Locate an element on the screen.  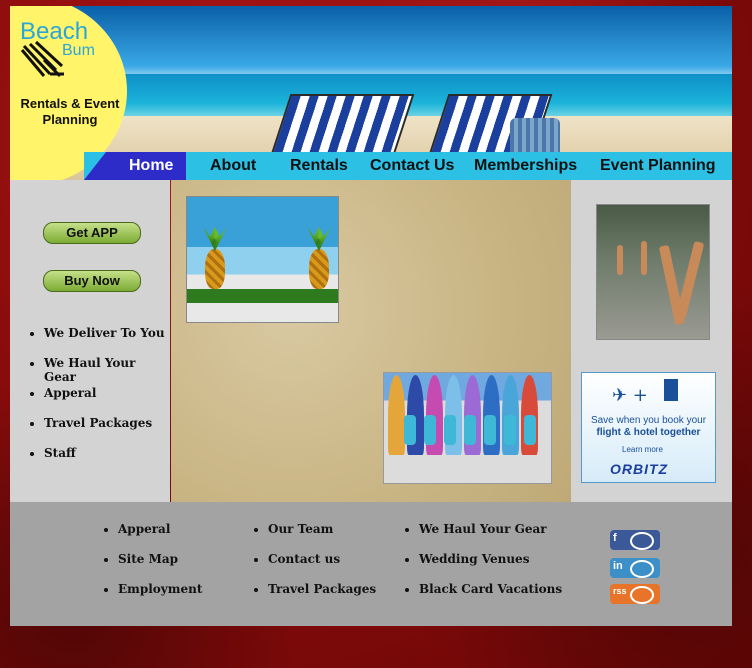
nav-home: Home is located at coordinates (151, 166).